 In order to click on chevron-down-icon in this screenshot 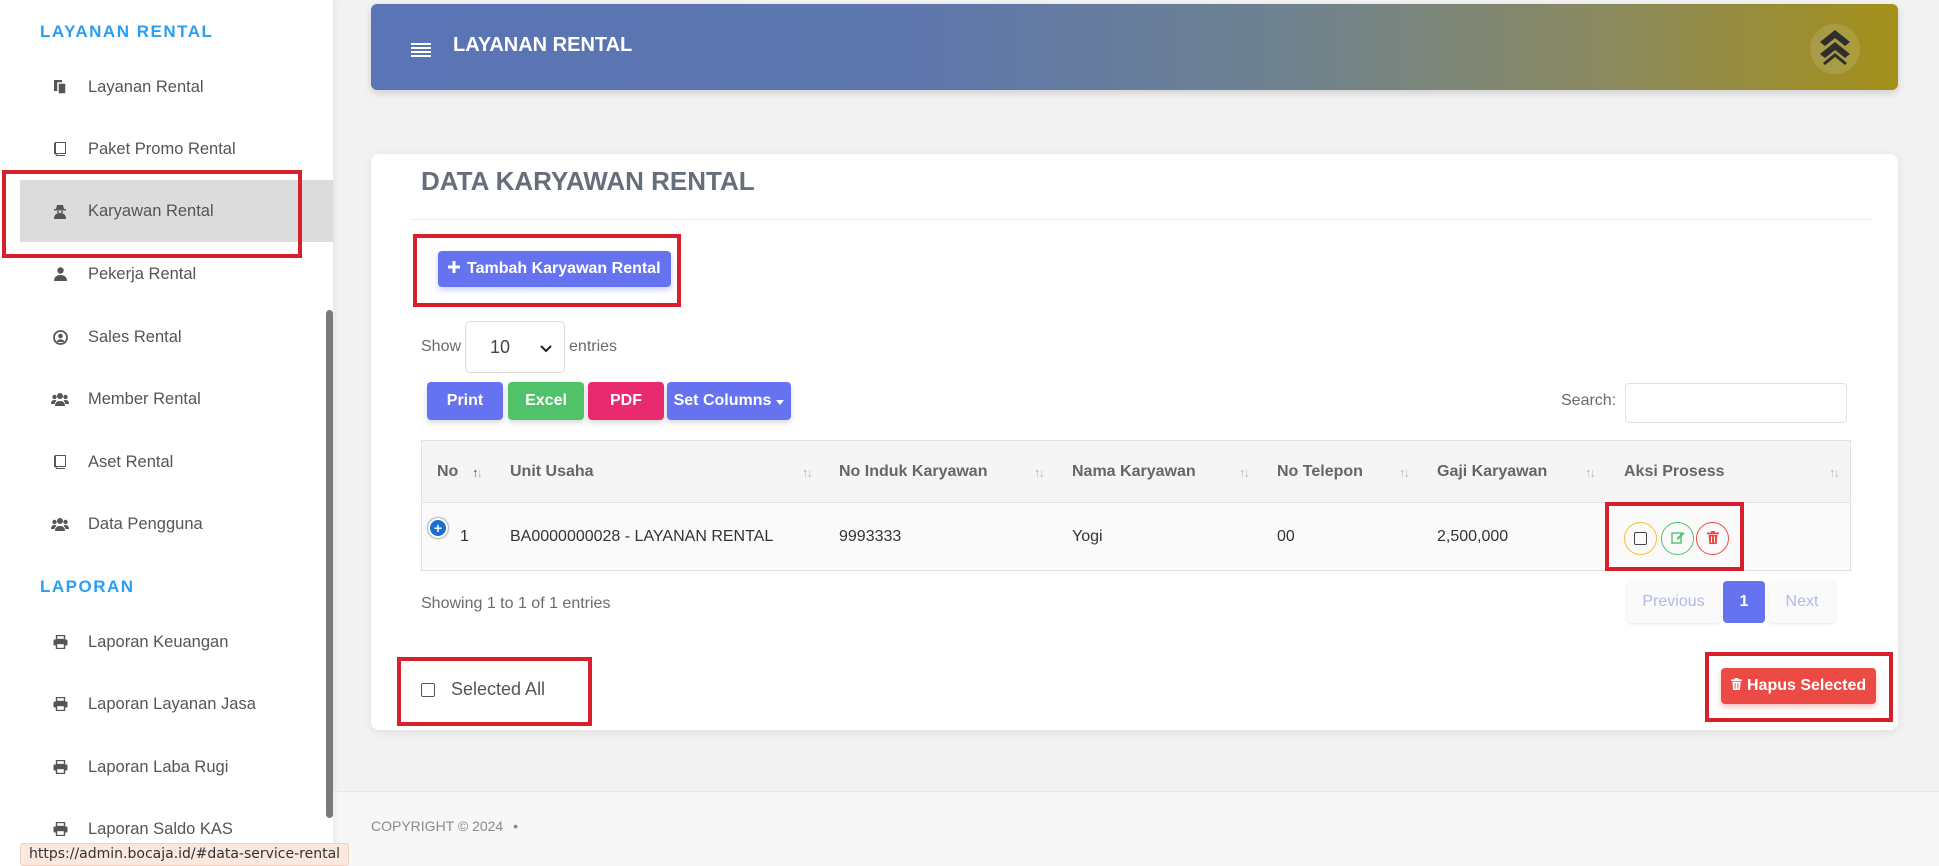, I will do `click(546, 347)`.